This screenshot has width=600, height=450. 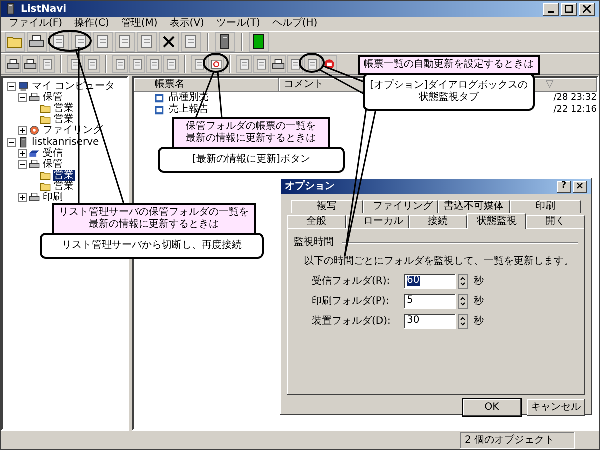 What do you see at coordinates (326, 206) in the screenshot?
I see `dialog-tab: 複写` at bounding box center [326, 206].